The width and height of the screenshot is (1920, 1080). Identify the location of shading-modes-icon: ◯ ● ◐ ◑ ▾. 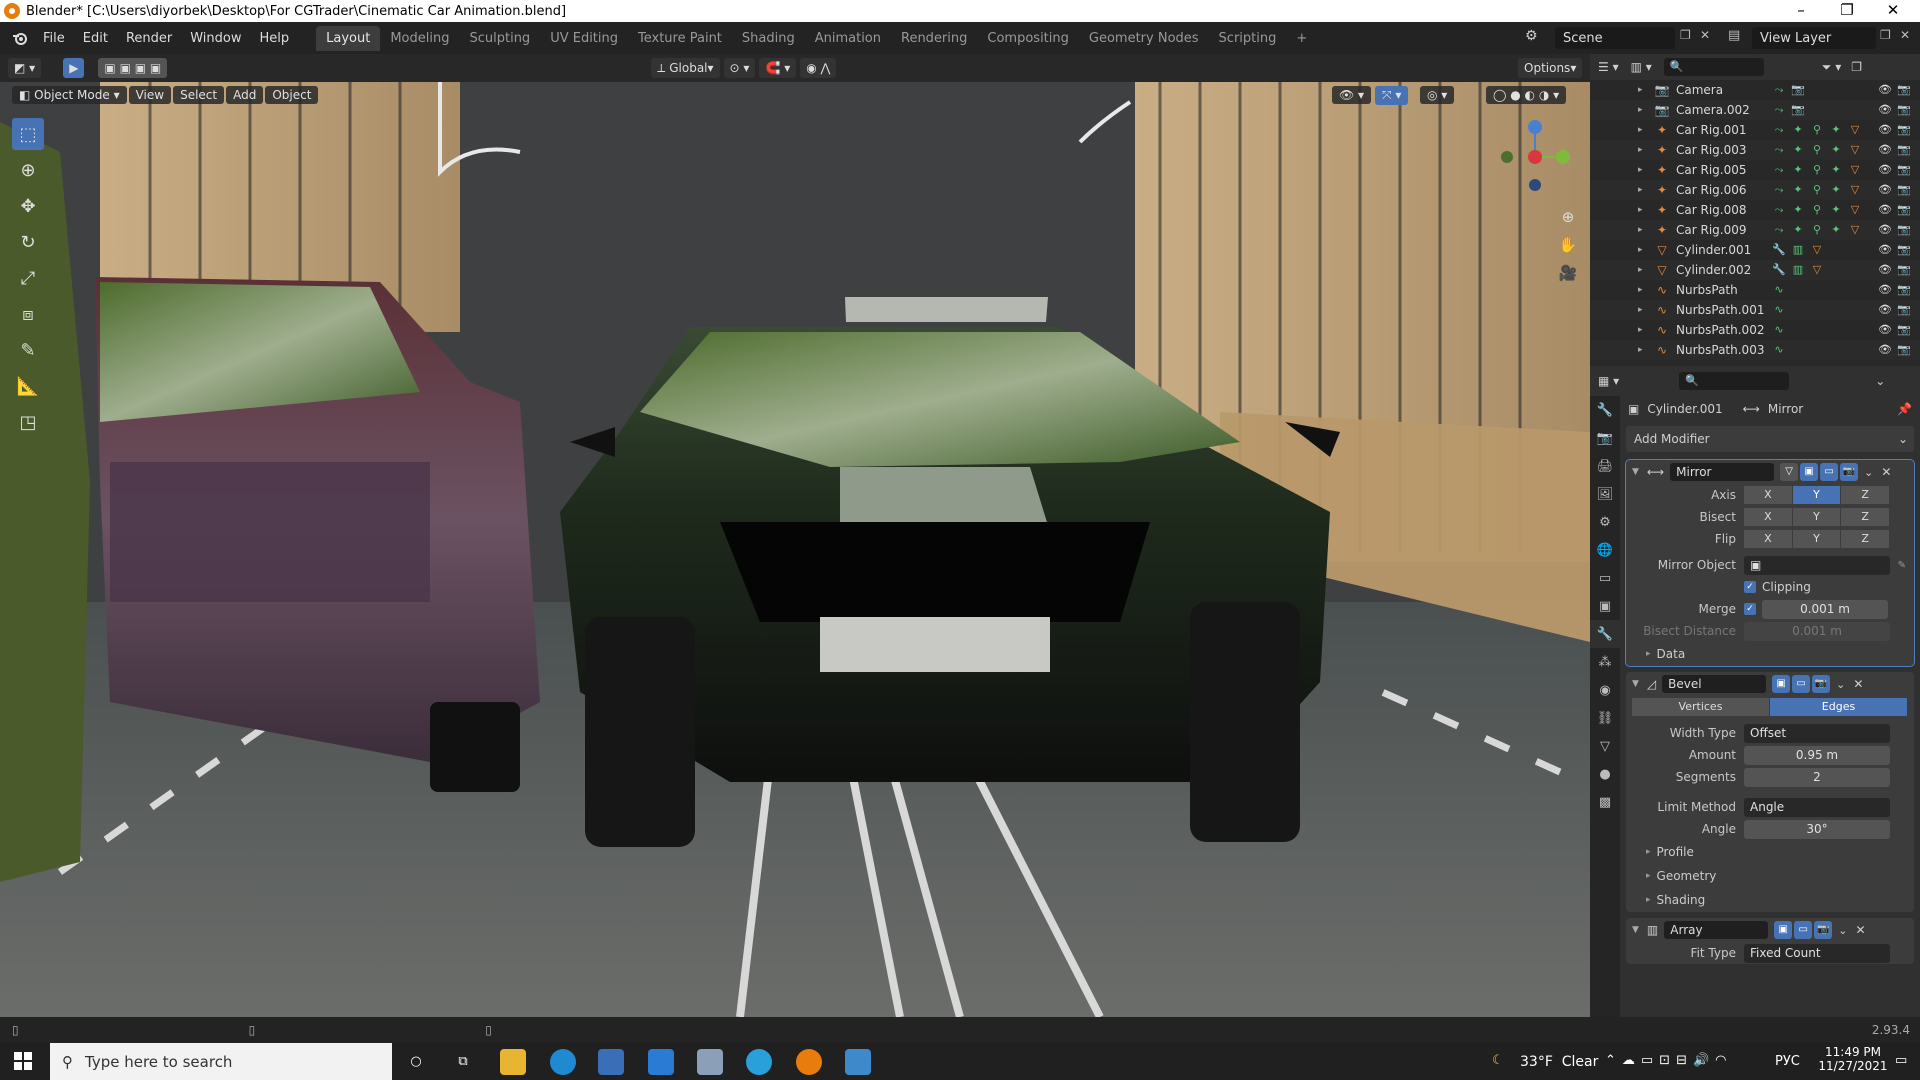
(1526, 95).